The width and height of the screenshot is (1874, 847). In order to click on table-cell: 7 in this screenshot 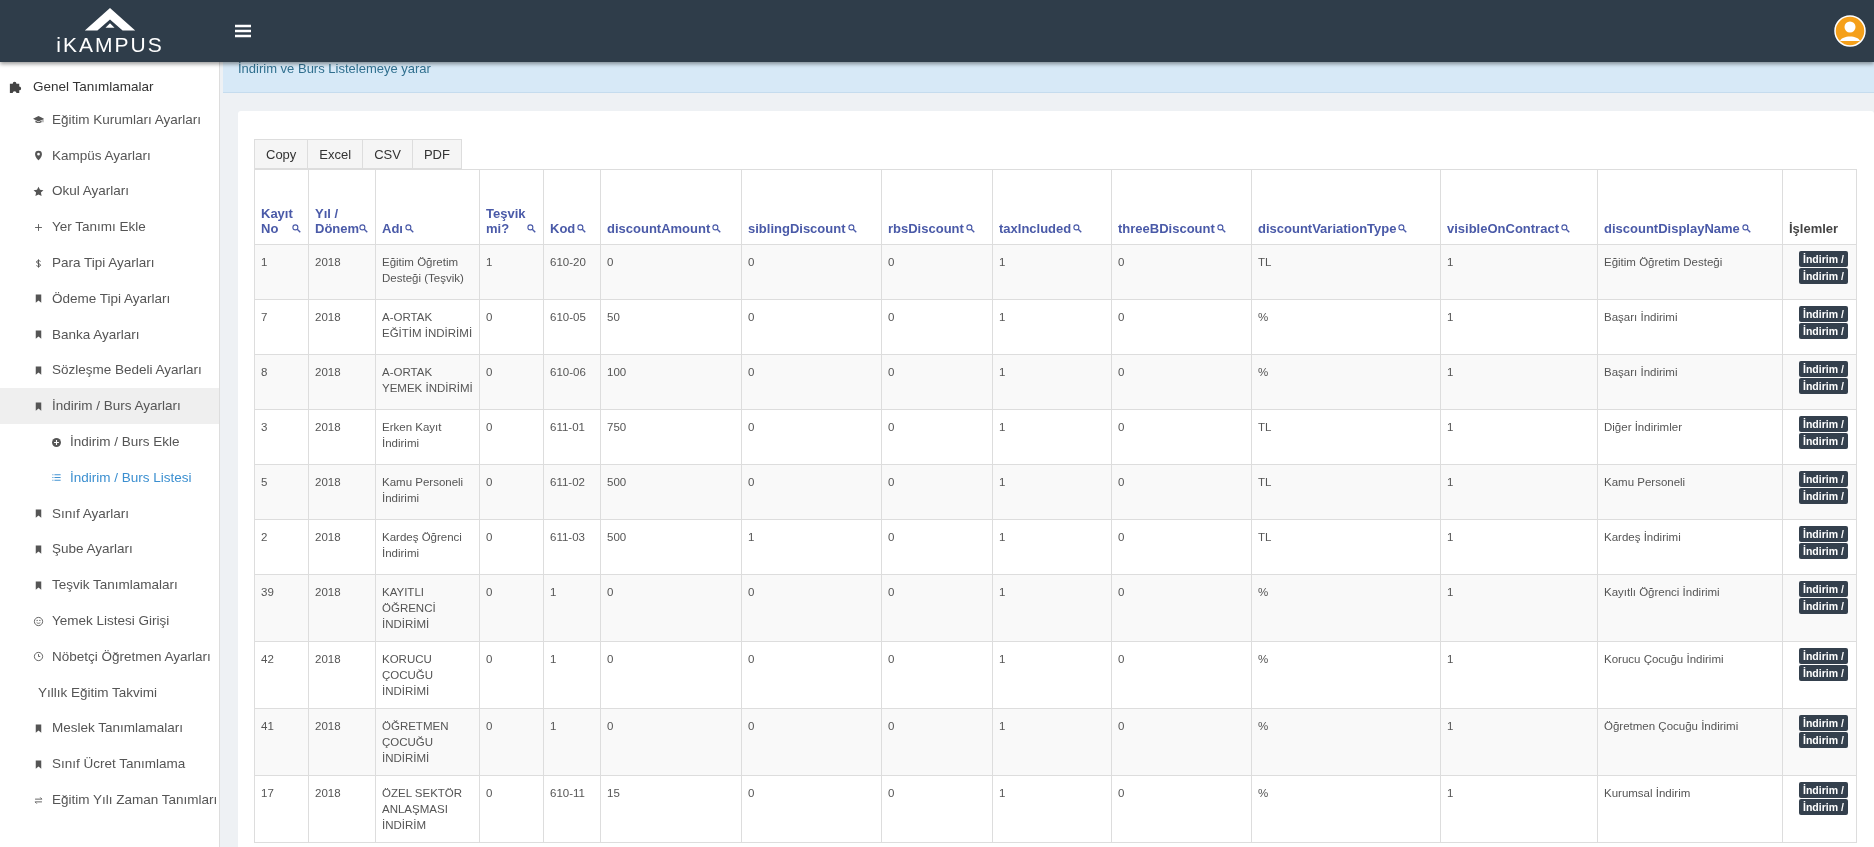, I will do `click(264, 317)`.